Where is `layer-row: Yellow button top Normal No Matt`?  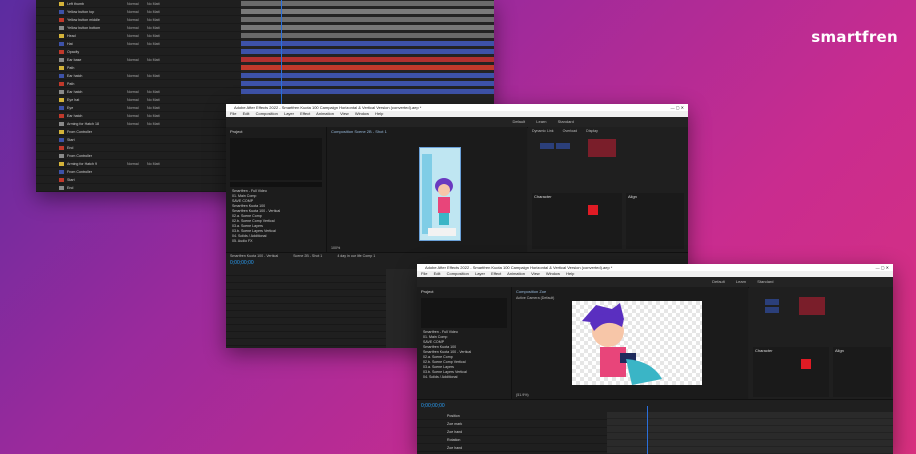
layer-row: Yellow button top Normal No Matt is located at coordinates (138, 12).